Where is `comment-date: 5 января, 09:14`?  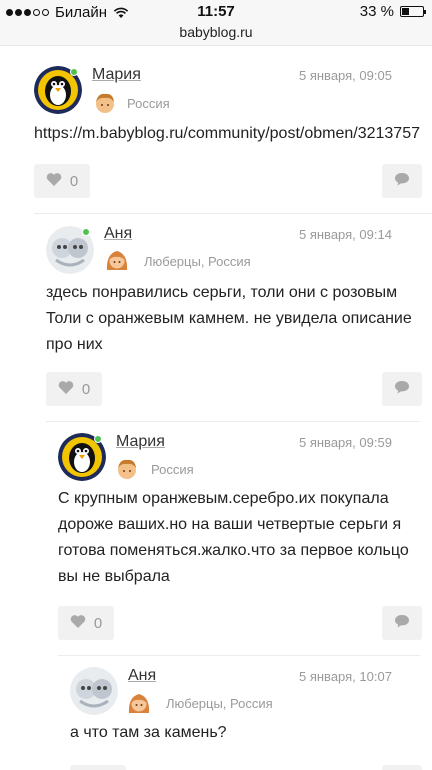 comment-date: 5 января, 09:14 is located at coordinates (345, 234).